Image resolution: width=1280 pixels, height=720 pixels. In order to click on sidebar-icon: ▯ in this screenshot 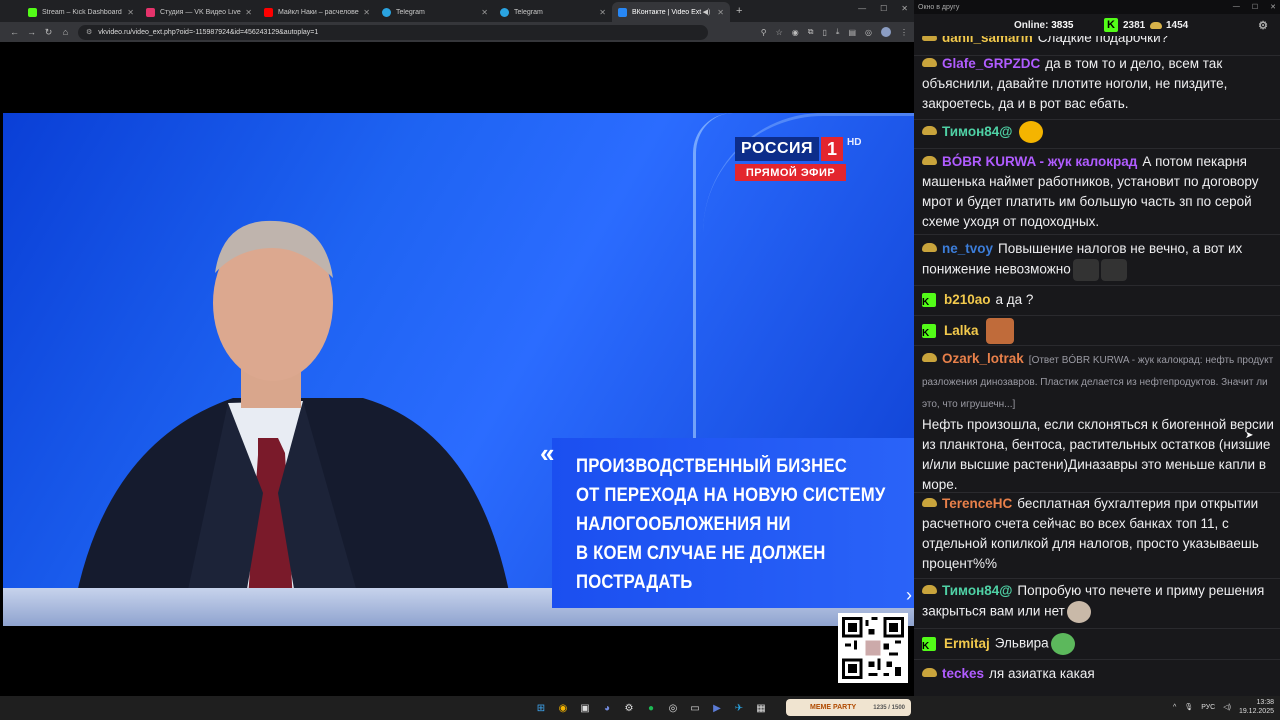, I will do `click(825, 32)`.